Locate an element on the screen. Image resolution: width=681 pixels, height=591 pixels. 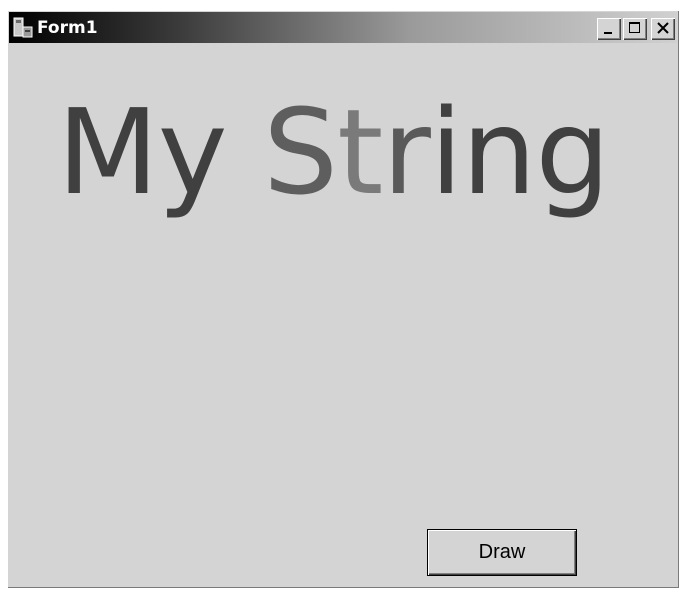
drawn-string-part: My is located at coordinates (160, 152).